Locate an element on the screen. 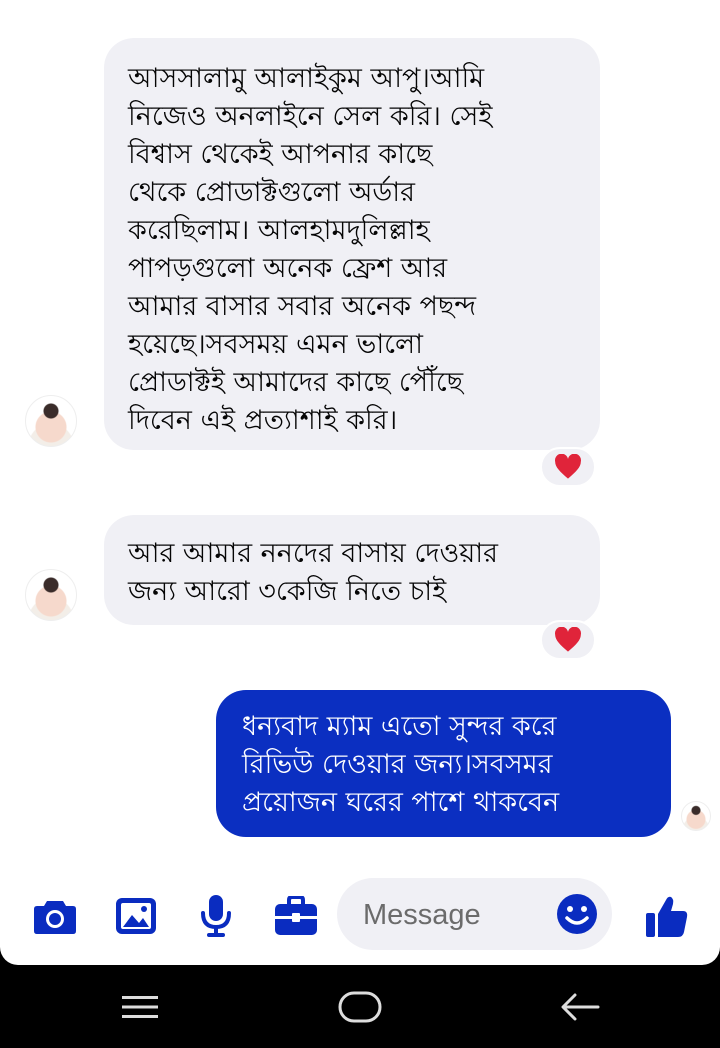  message-line: প্রোডাক্টই আমাদের কাছে পৌঁছে is located at coordinates (296, 382).